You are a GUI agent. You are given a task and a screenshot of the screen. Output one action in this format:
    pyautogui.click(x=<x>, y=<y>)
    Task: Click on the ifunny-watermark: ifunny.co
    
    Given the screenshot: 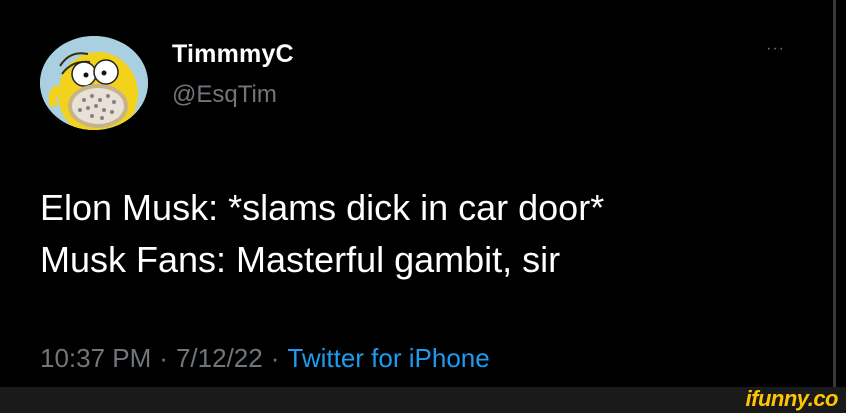 What is the action you would take?
    pyautogui.click(x=792, y=398)
    